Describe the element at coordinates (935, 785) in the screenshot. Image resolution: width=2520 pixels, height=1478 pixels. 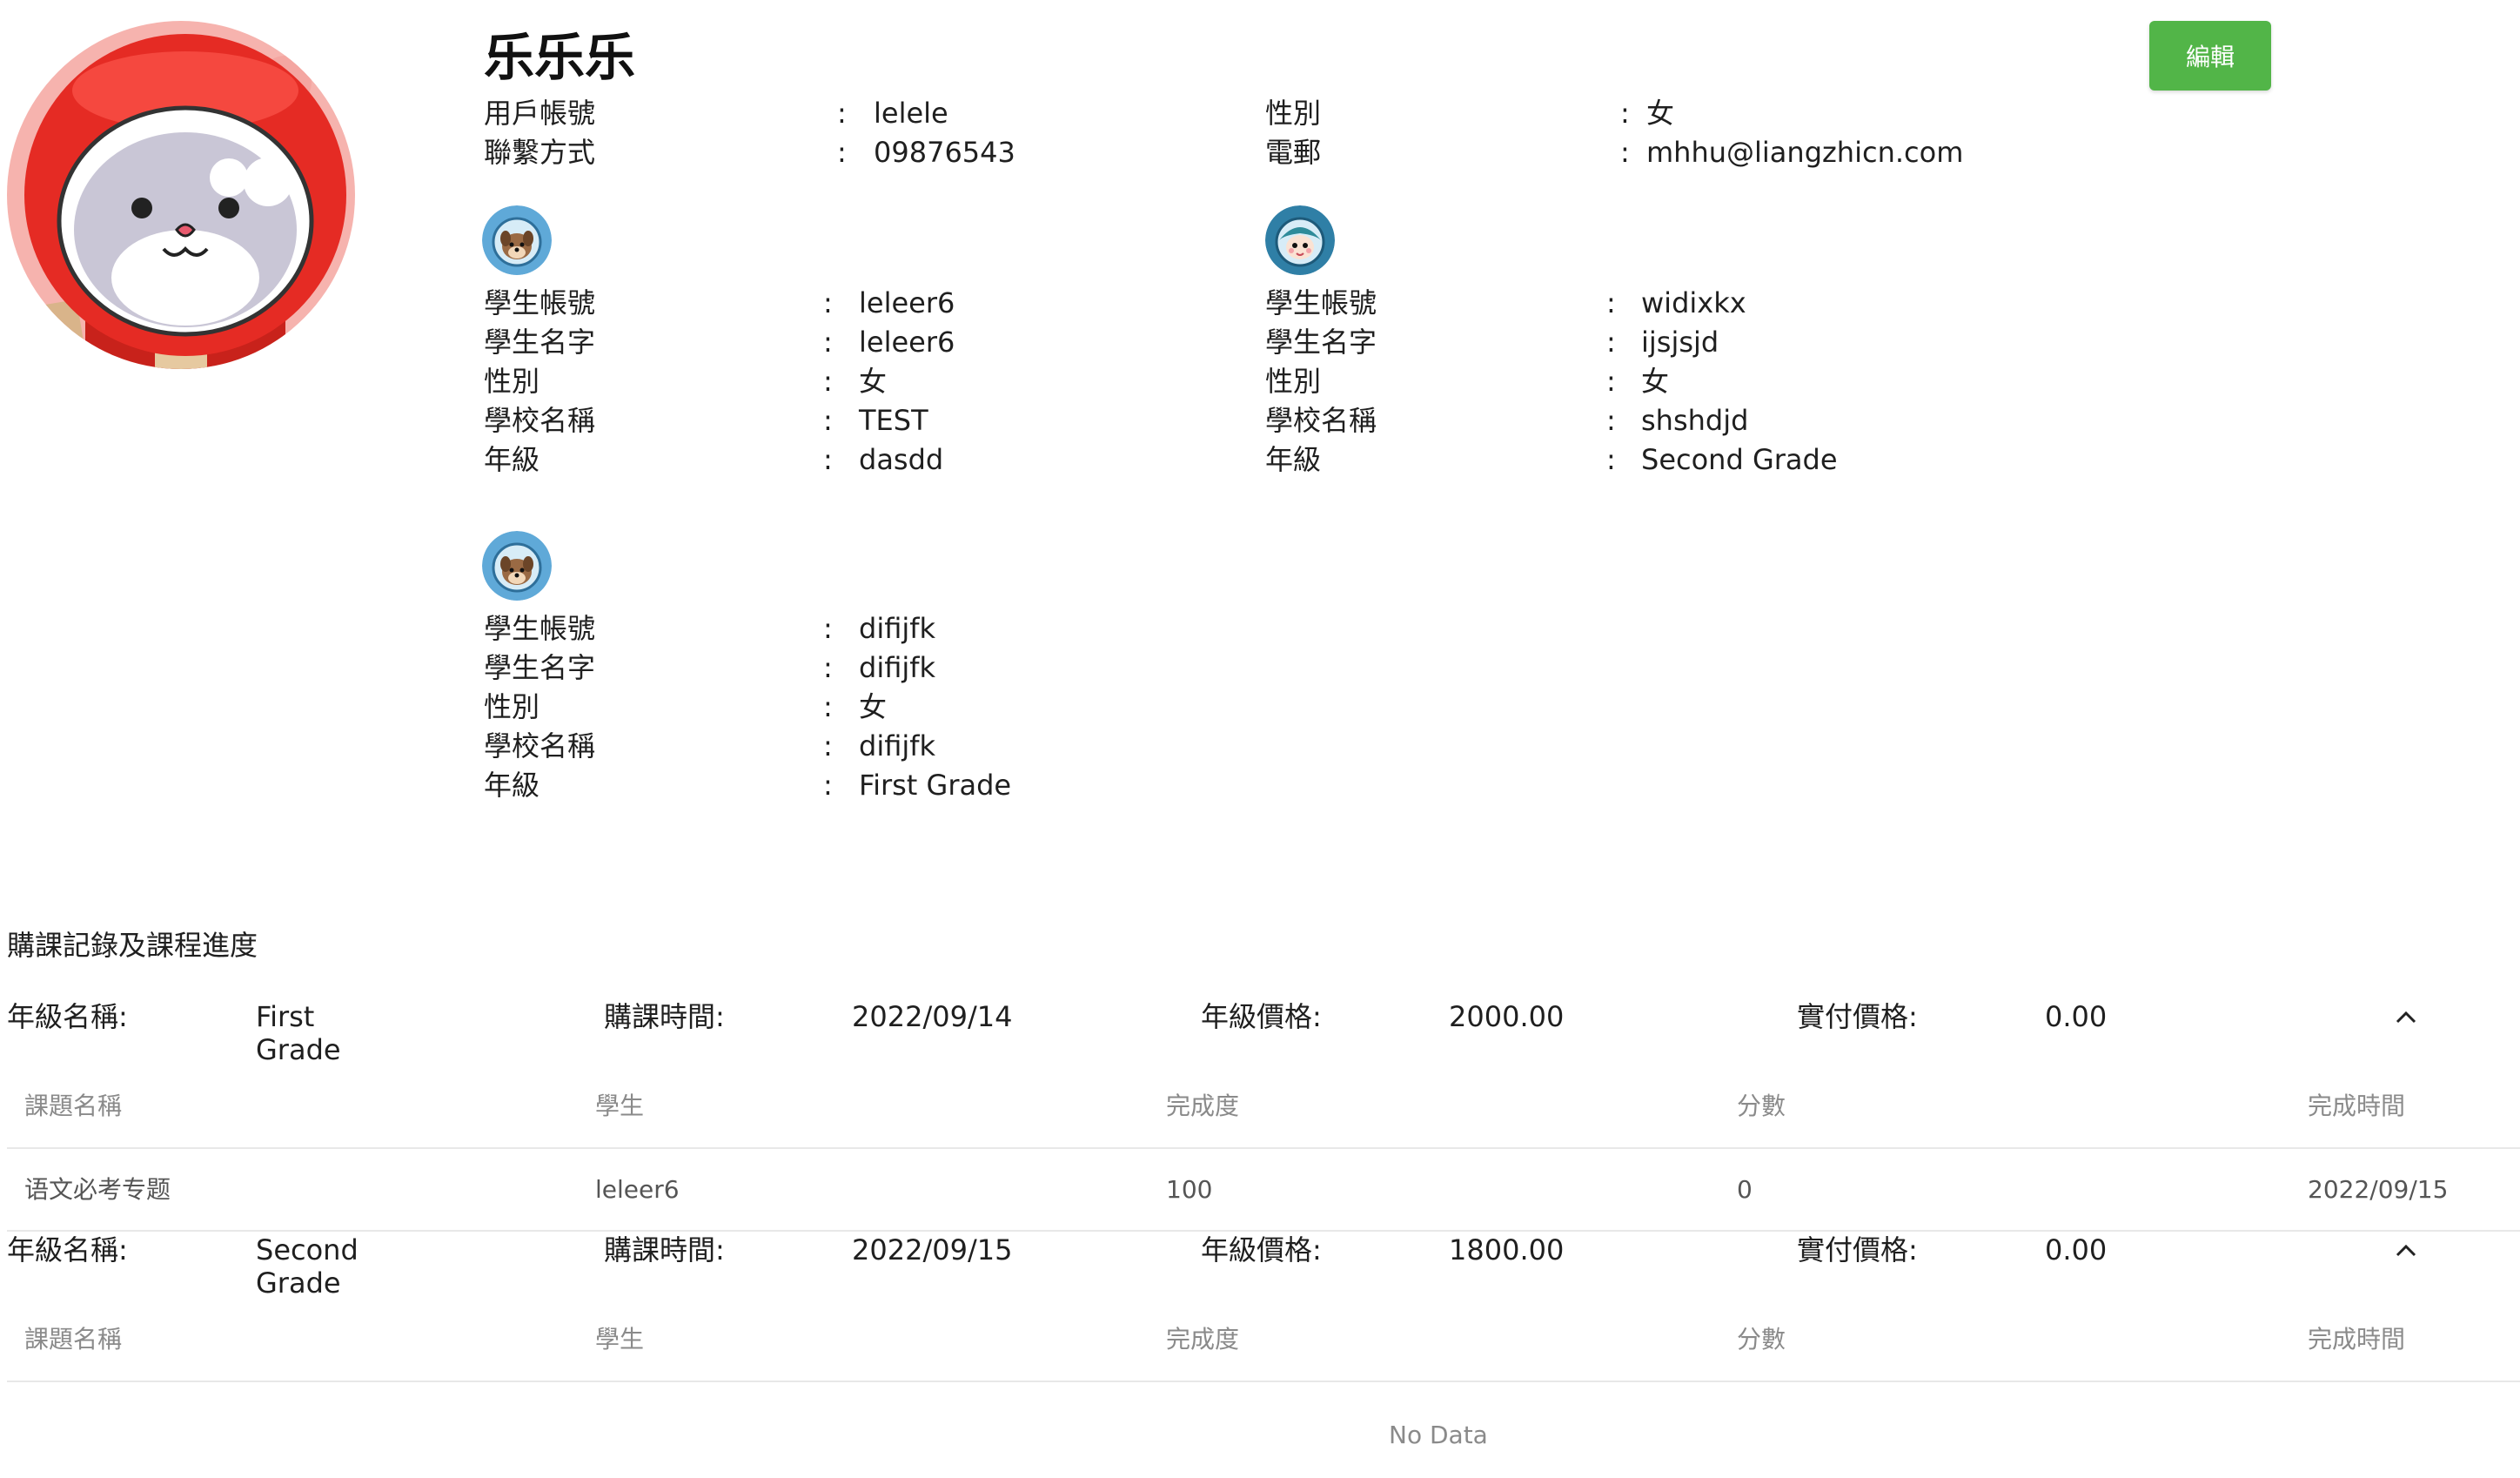
I see `student-value-grade: First Grade` at that location.